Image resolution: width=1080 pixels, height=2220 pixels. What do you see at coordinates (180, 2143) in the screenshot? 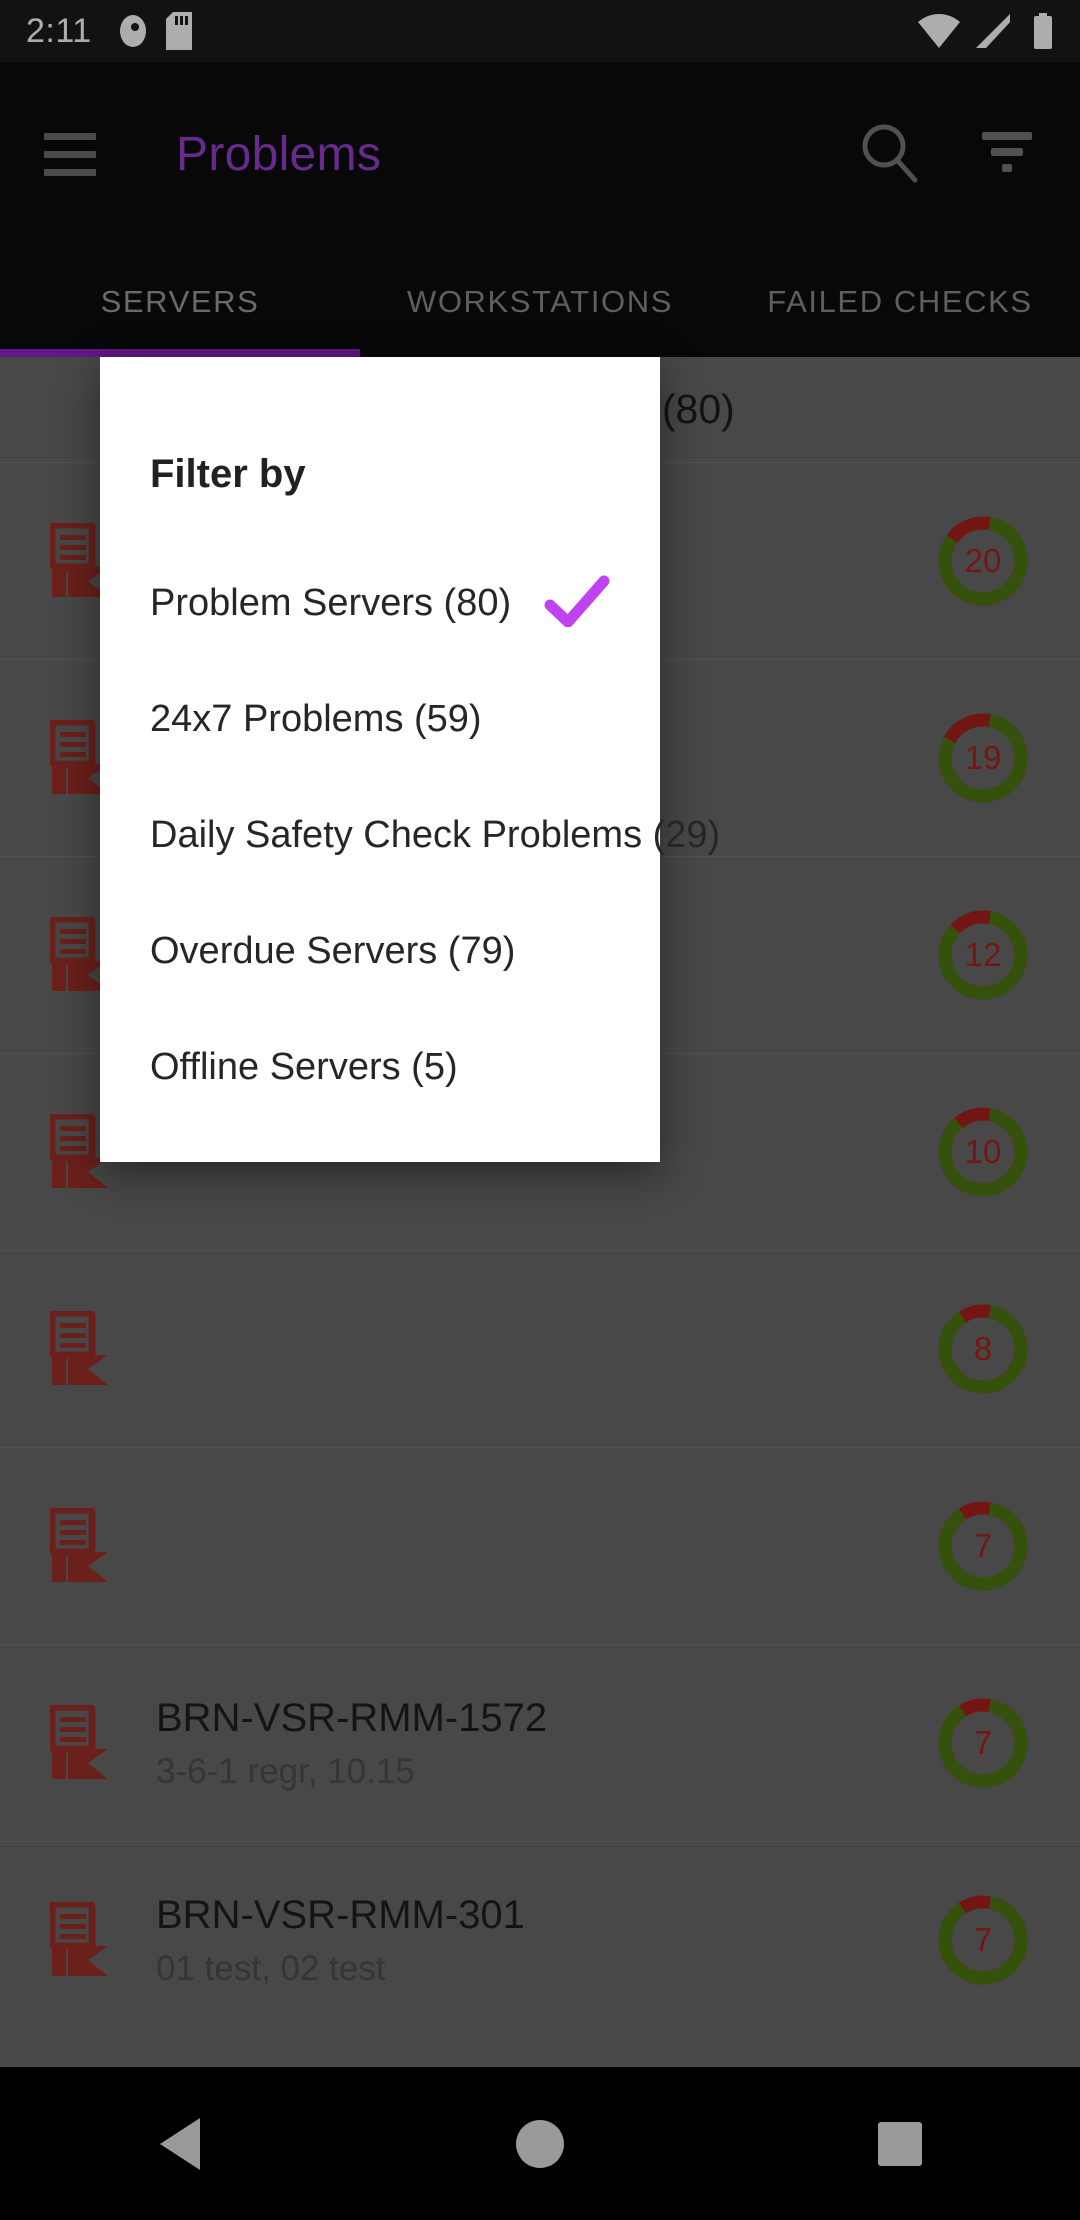
I see `back-triangle-icon` at bounding box center [180, 2143].